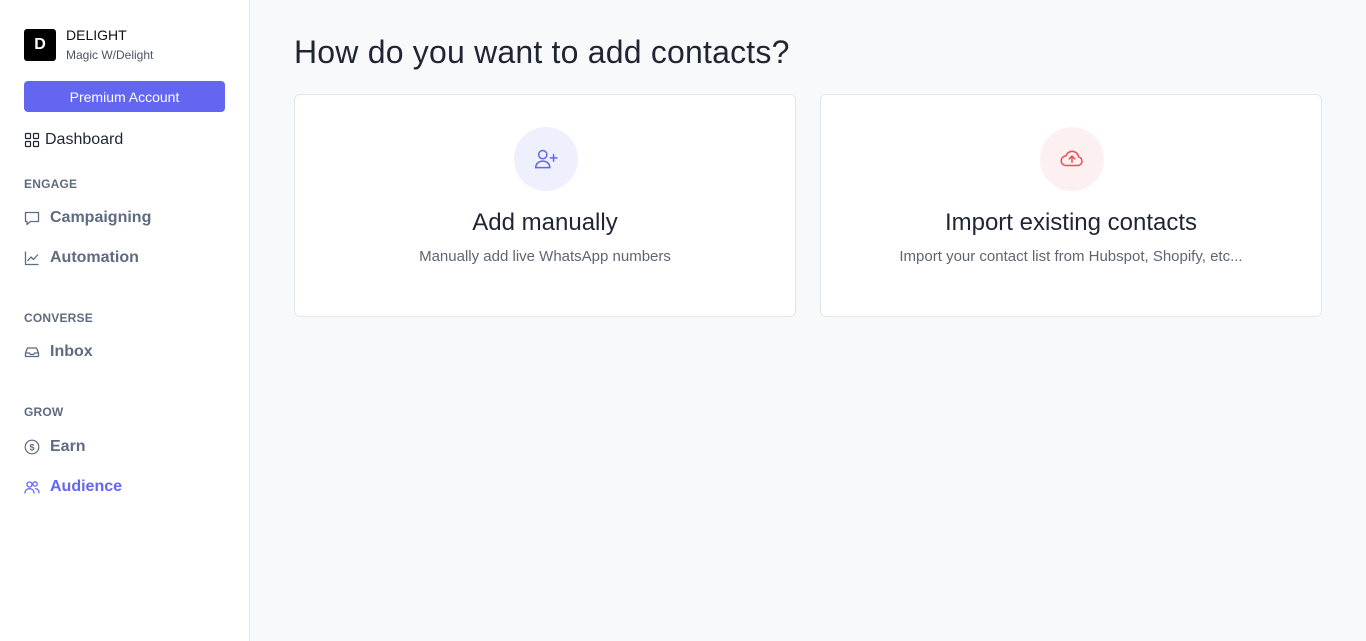  What do you see at coordinates (94, 257) in the screenshot?
I see `sidebar-item-label: Automation` at bounding box center [94, 257].